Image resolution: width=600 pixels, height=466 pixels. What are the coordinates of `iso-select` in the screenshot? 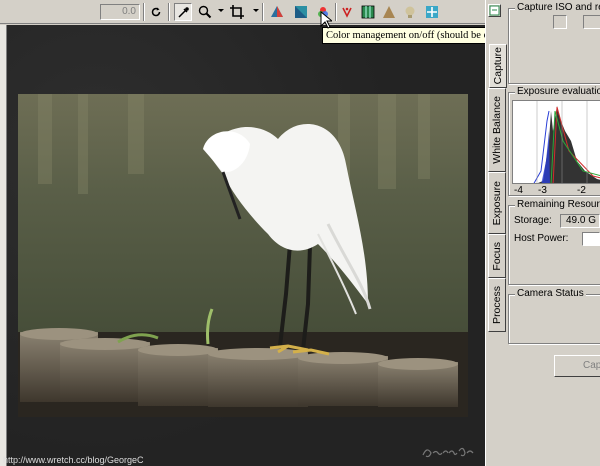 It's located at (560, 22).